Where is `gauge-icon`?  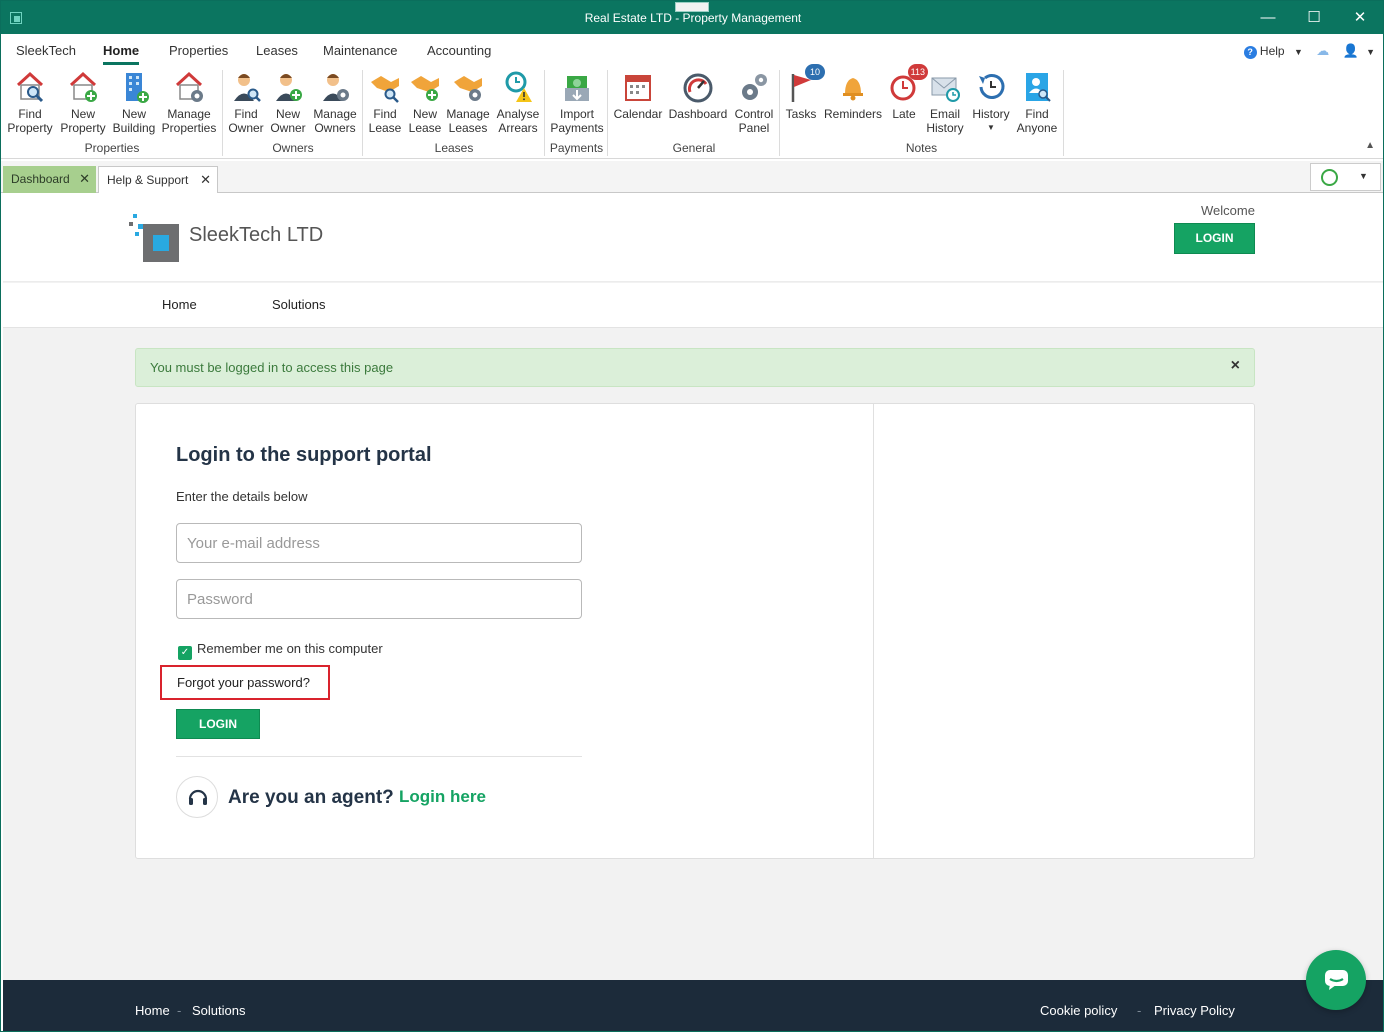
gauge-icon is located at coordinates (698, 87).